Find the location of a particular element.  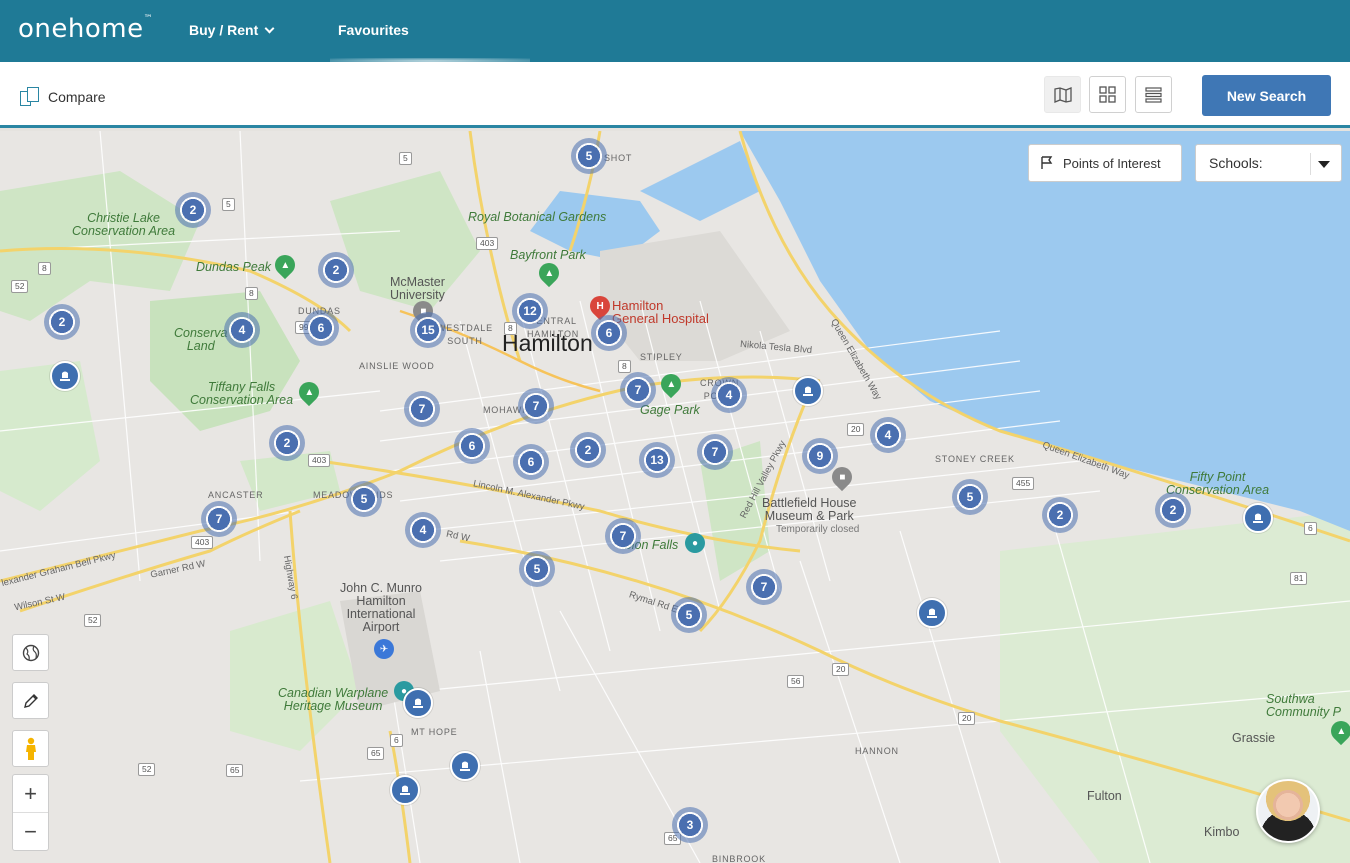

flag-icon is located at coordinates (1047, 162).